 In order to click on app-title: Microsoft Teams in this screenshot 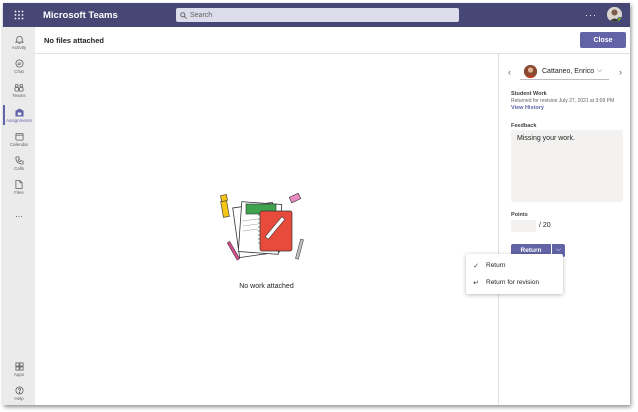, I will do `click(80, 15)`.